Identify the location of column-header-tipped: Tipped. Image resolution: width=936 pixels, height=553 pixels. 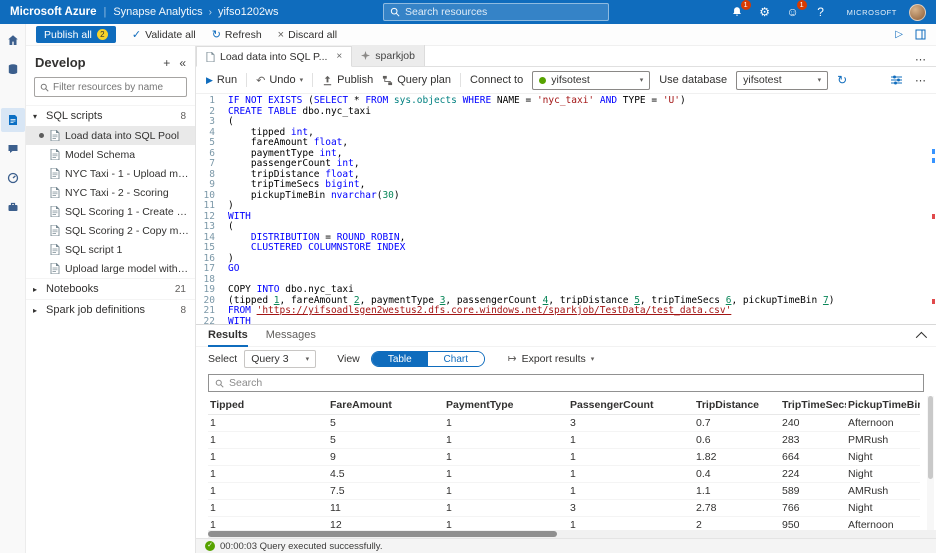
(268, 405).